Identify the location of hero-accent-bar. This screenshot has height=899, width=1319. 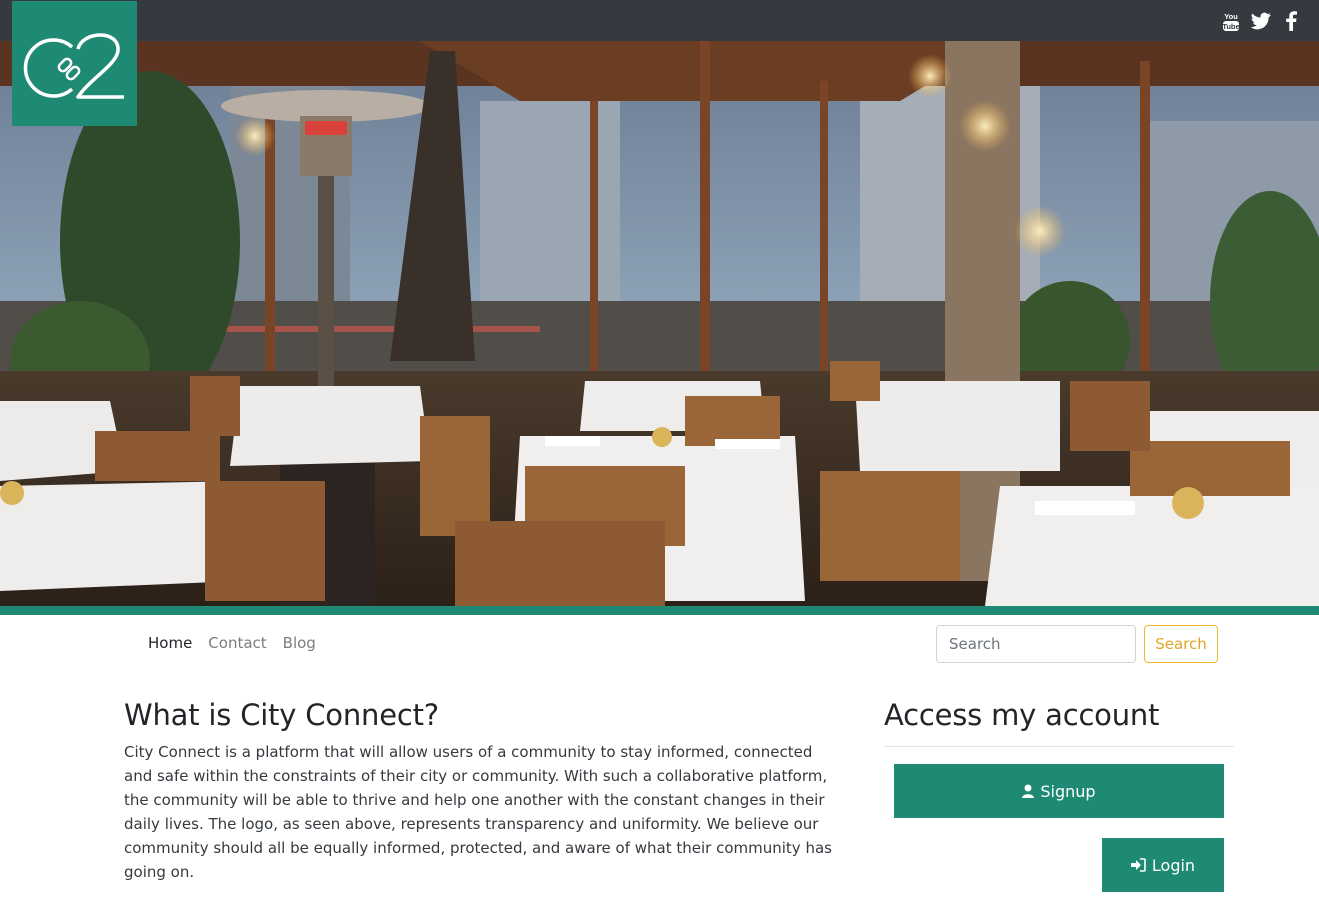
(659, 610).